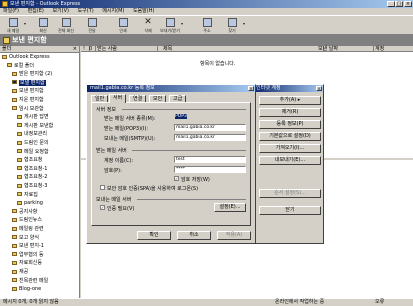  What do you see at coordinates (123, 26) in the screenshot?
I see `print-button: 인쇄` at bounding box center [123, 26].